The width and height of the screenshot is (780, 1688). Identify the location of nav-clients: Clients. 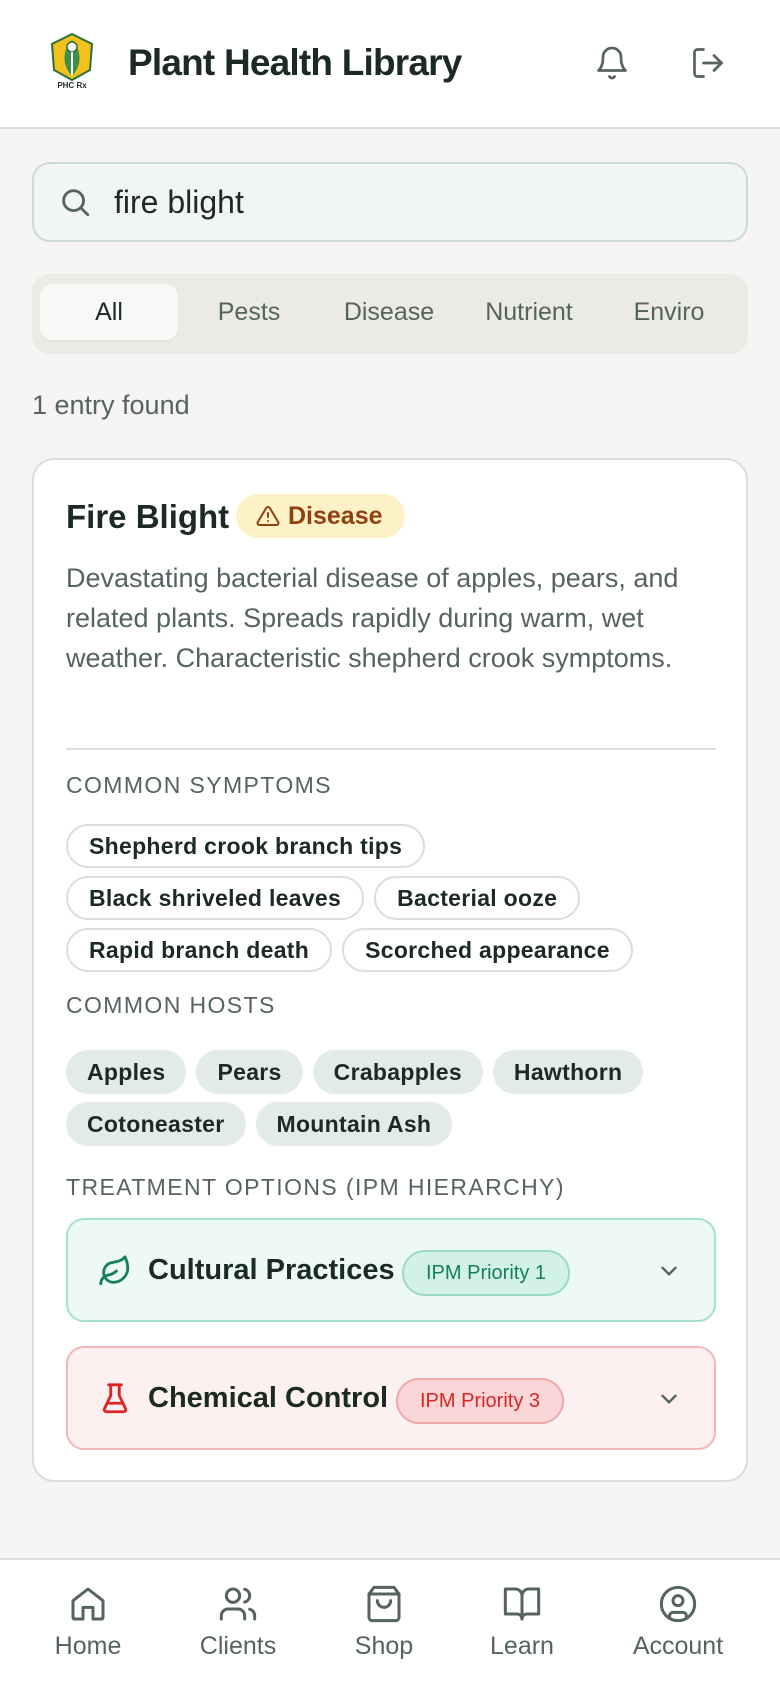
(238, 1622).